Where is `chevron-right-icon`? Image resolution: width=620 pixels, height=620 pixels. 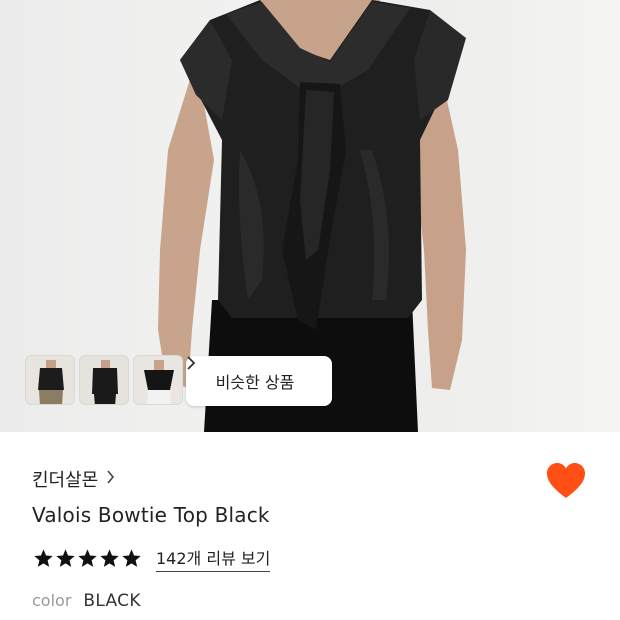
chevron-right-icon is located at coordinates (110, 479).